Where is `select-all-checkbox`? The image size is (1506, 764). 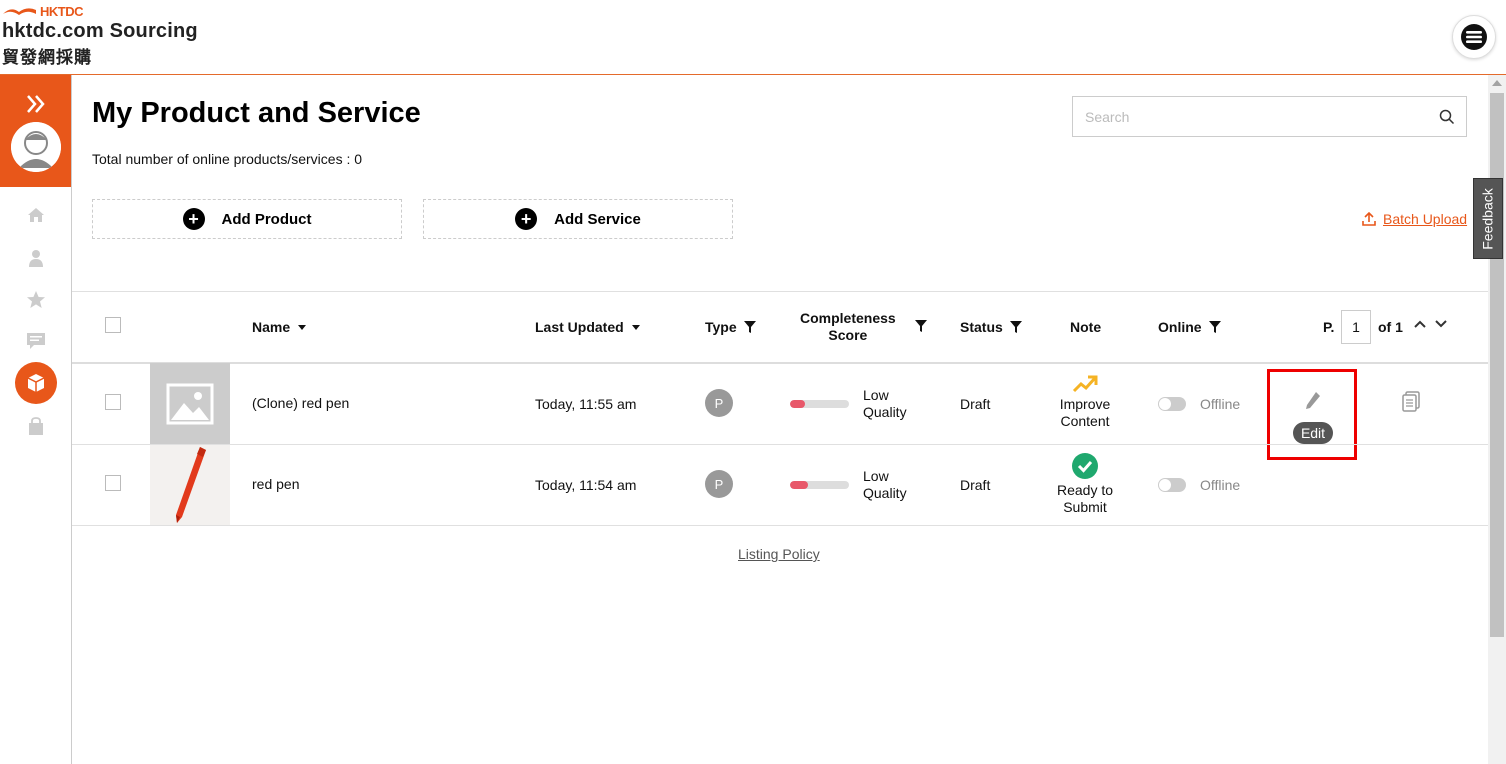 select-all-checkbox is located at coordinates (113, 325).